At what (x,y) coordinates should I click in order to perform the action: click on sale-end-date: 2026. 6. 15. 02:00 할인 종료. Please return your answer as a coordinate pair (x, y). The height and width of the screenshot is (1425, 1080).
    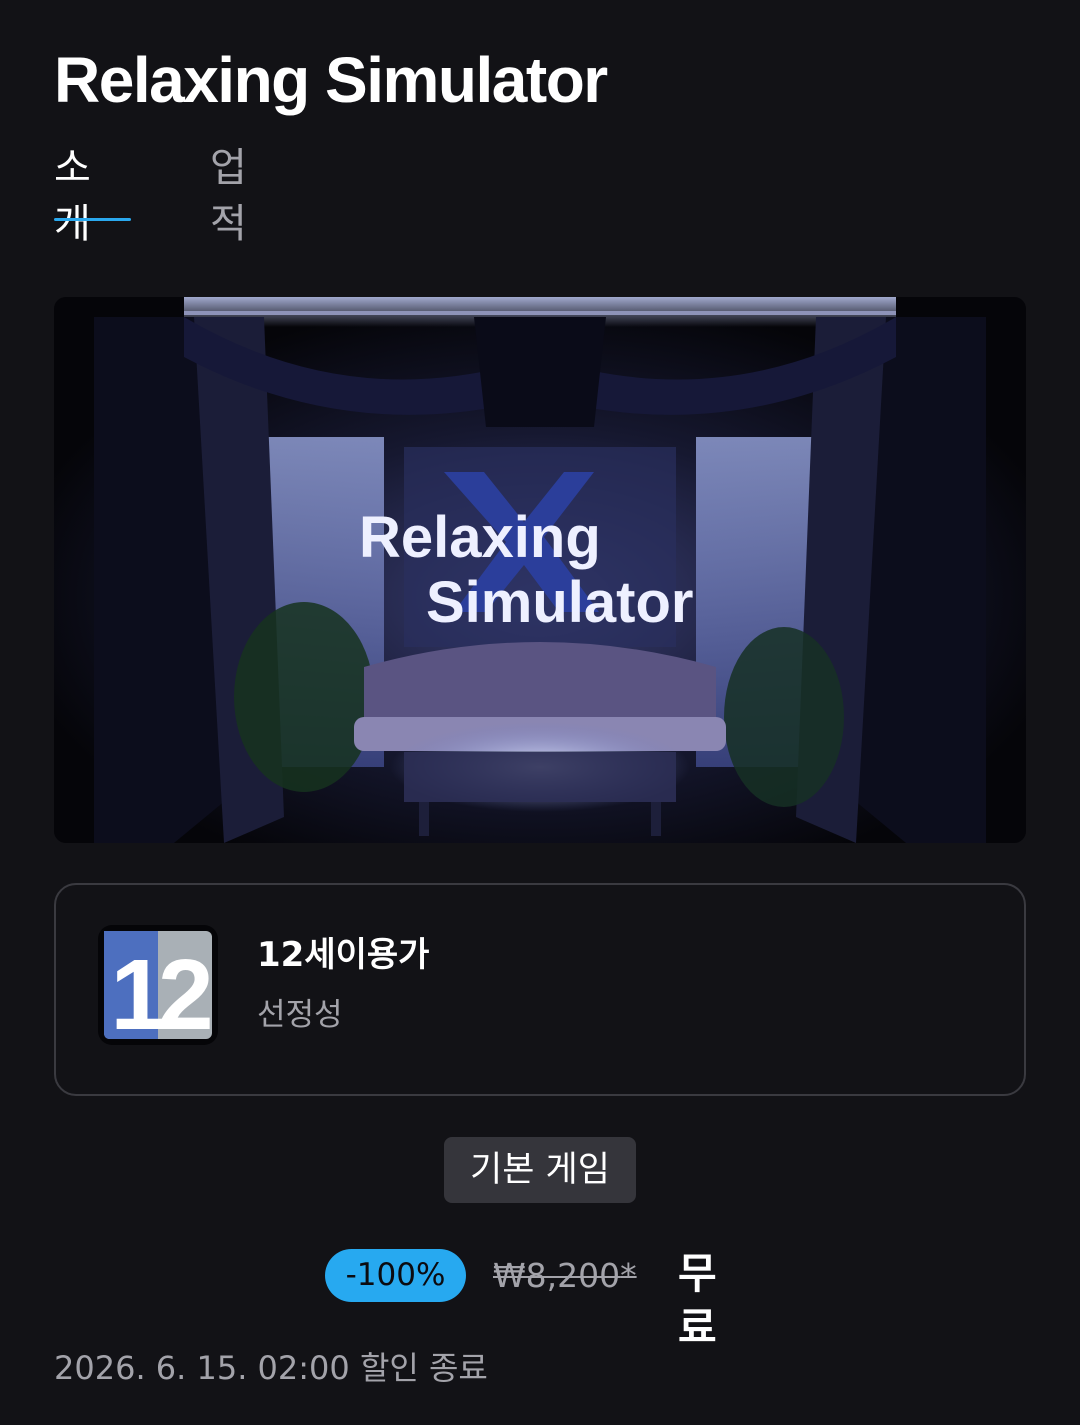
    Looking at the image, I should click on (271, 1368).